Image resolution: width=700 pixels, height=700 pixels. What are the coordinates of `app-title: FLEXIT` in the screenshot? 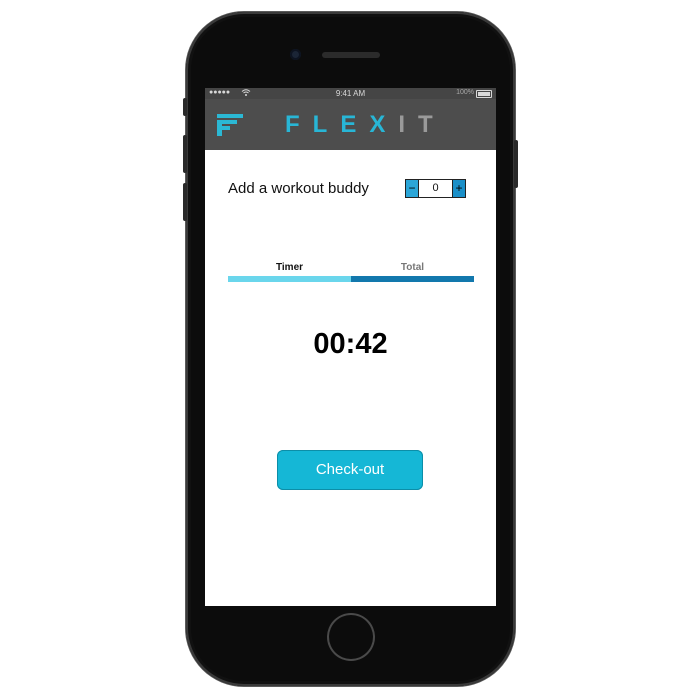 It's located at (360, 125).